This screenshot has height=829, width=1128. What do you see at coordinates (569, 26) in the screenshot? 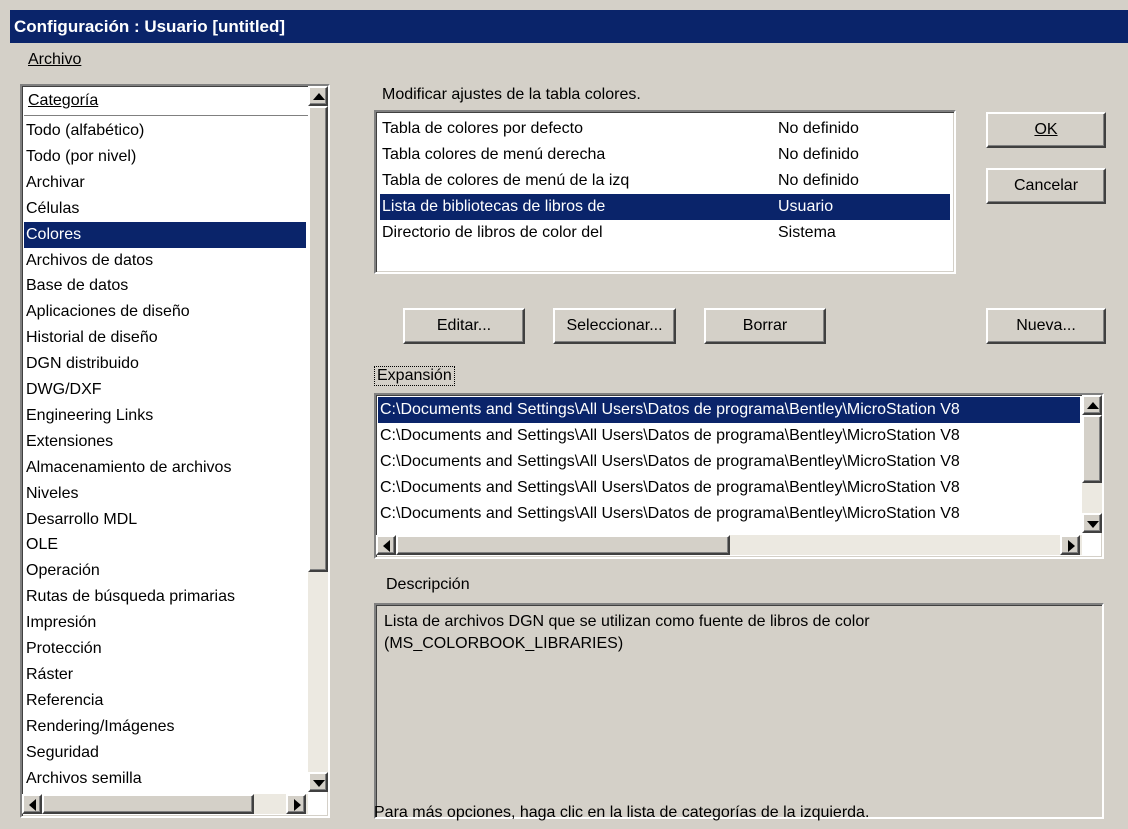
I see `window-title: Configuración : Usuario [untitled]` at bounding box center [569, 26].